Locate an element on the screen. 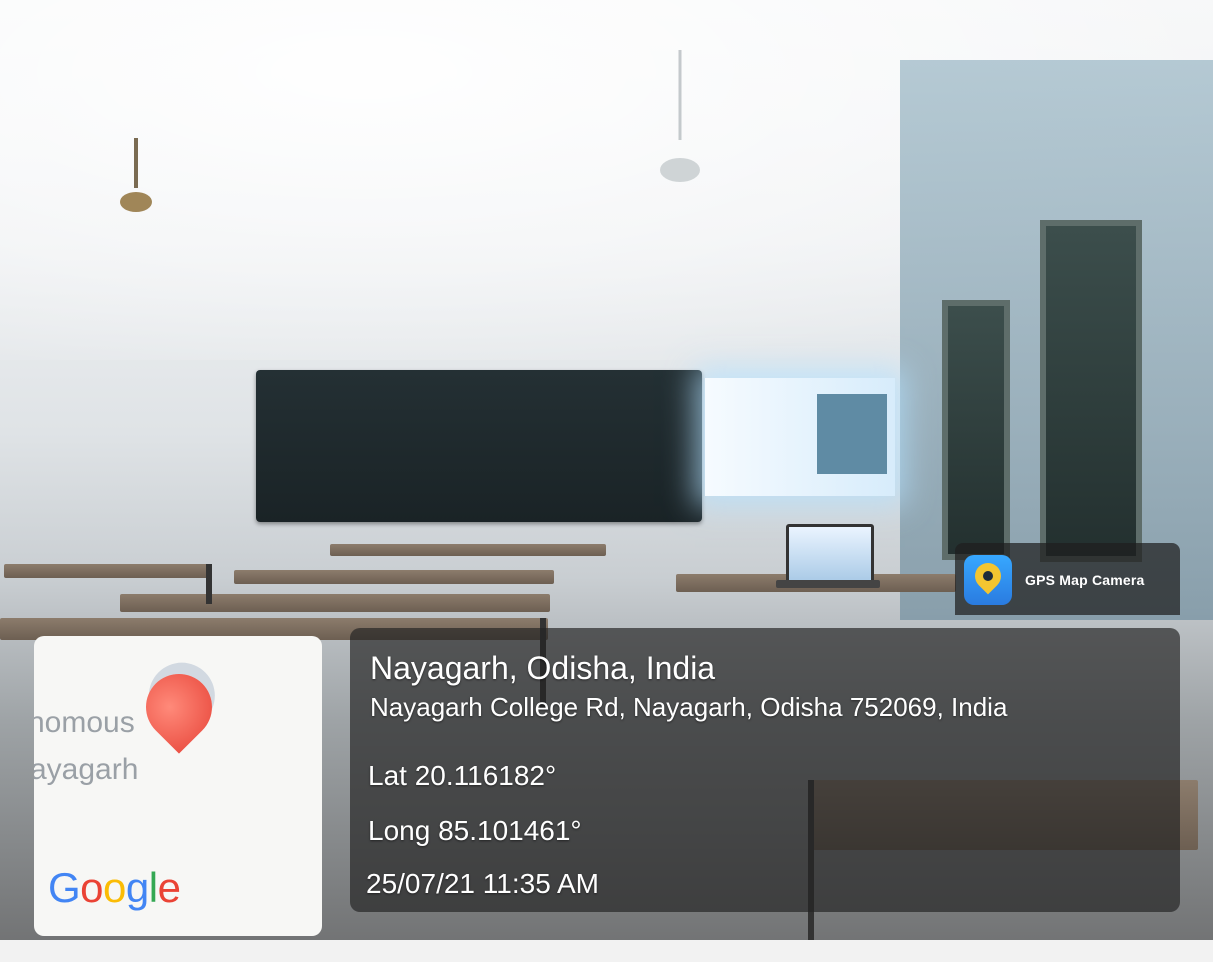 This screenshot has width=1213, height=962. ceiling-fan-center is located at coordinates (680, 116).